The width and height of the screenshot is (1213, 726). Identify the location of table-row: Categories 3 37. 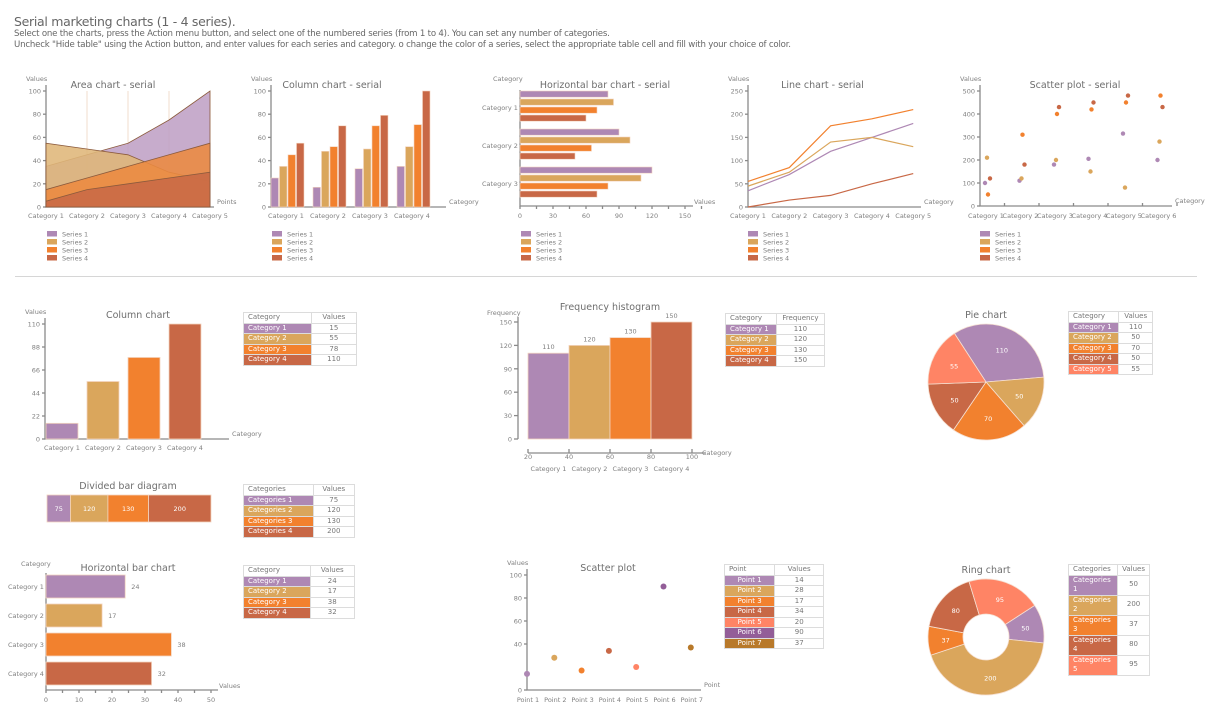
(1108, 625).